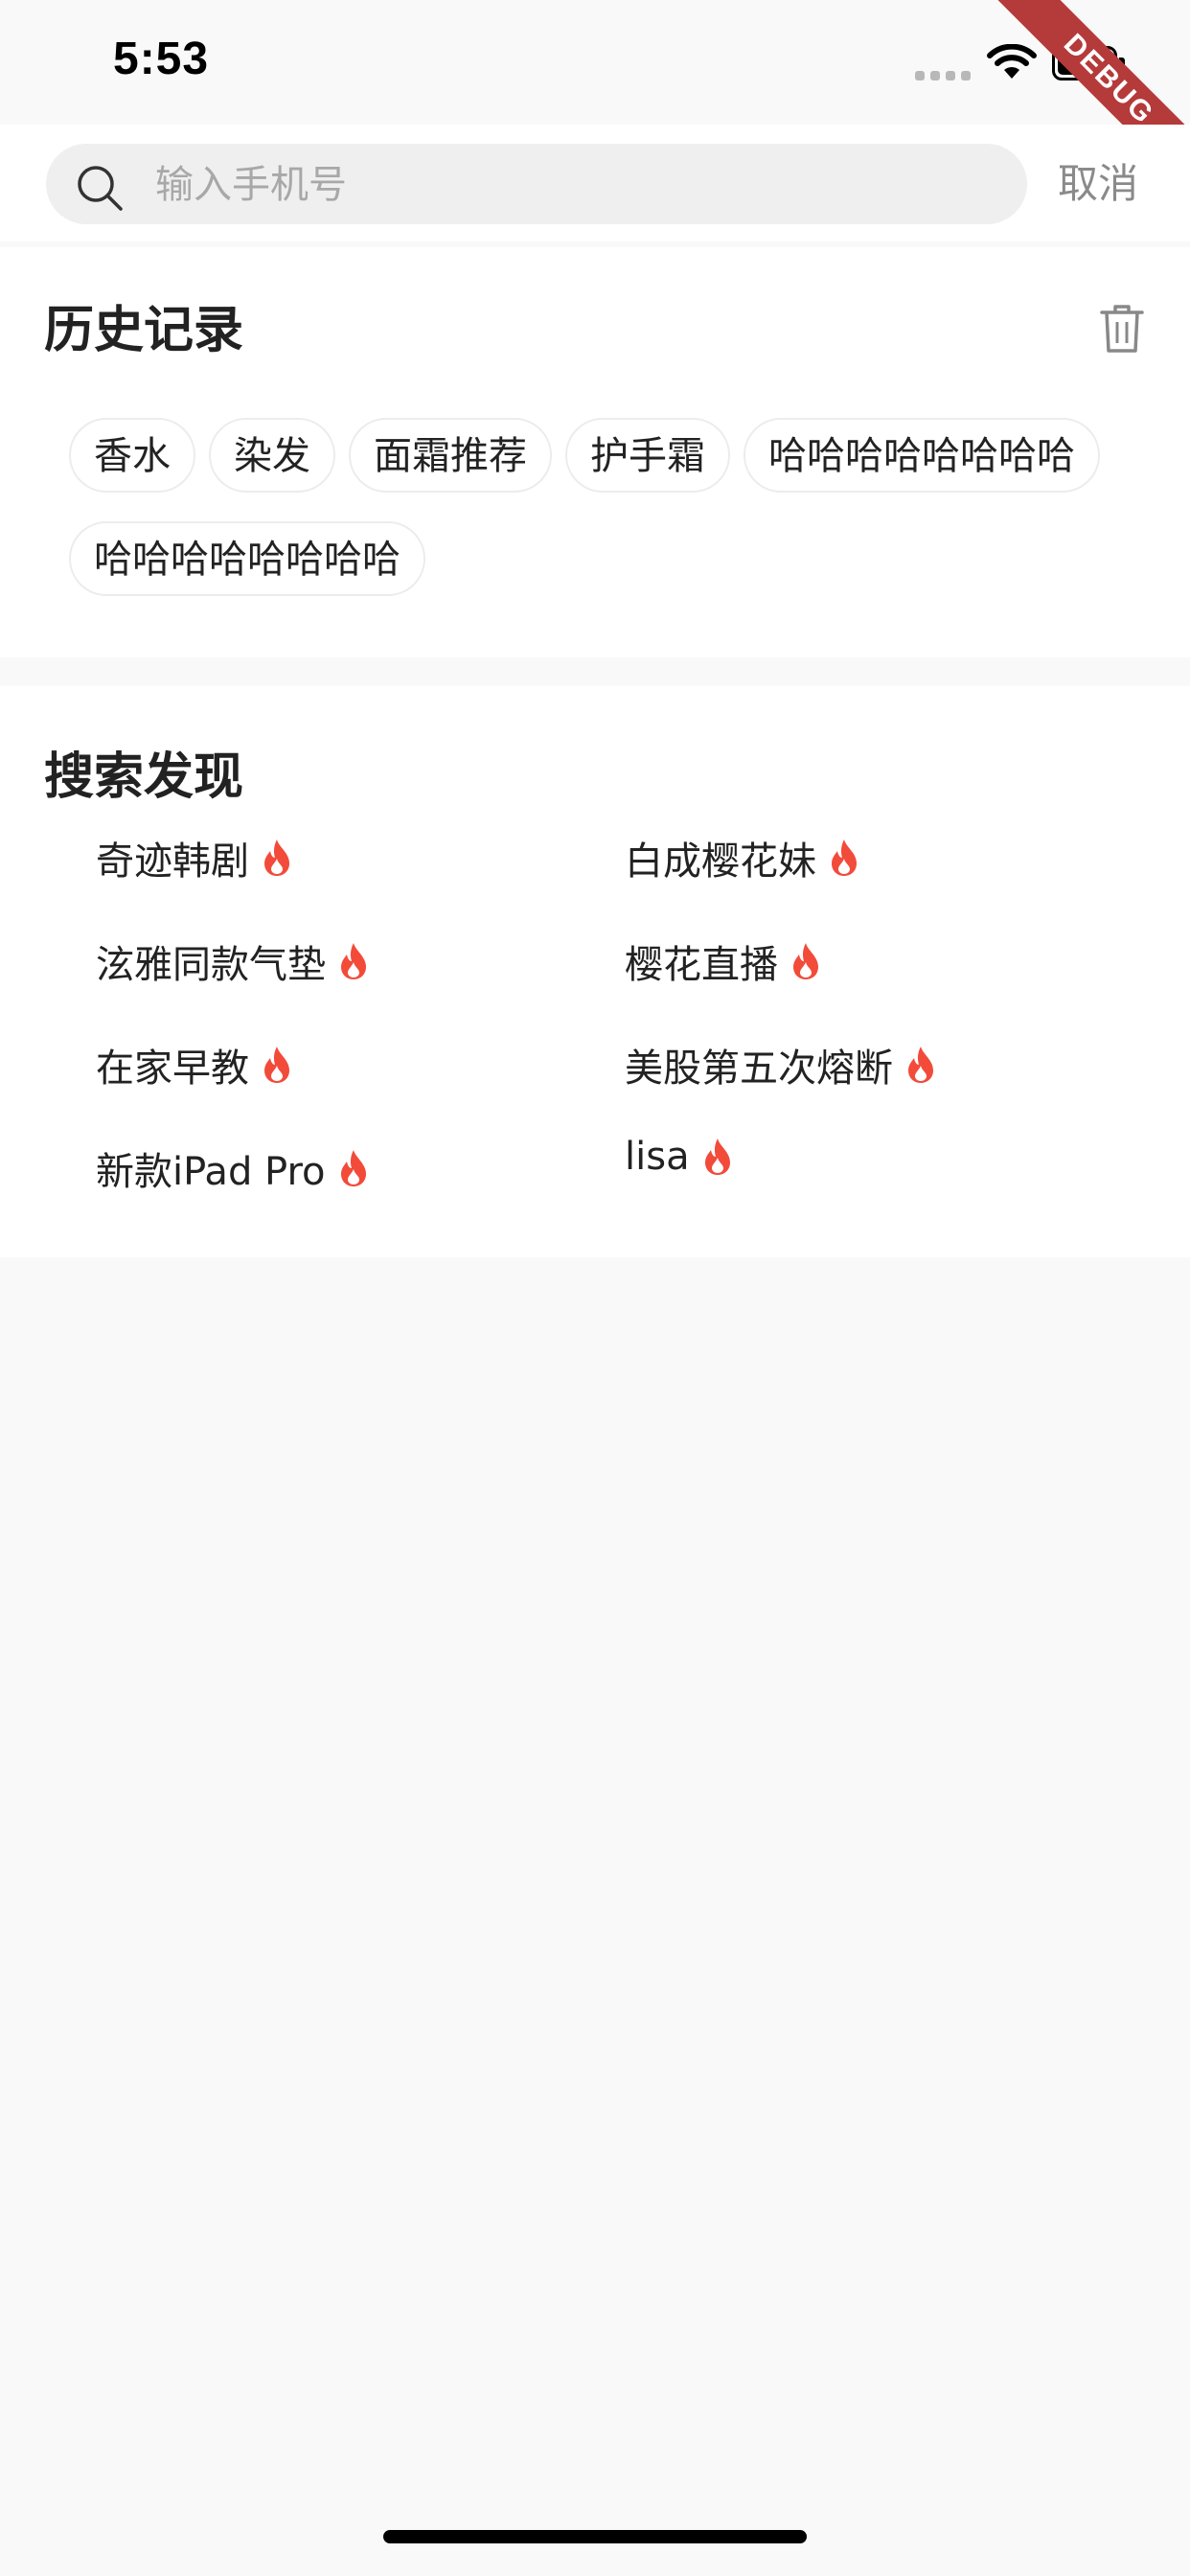  Describe the element at coordinates (601, 507) in the screenshot. I see `history-tags: 香水 染发 面霜推荐 护手霜 哈哈哈哈哈哈哈哈 哈哈哈哈哈哈哈哈` at that location.